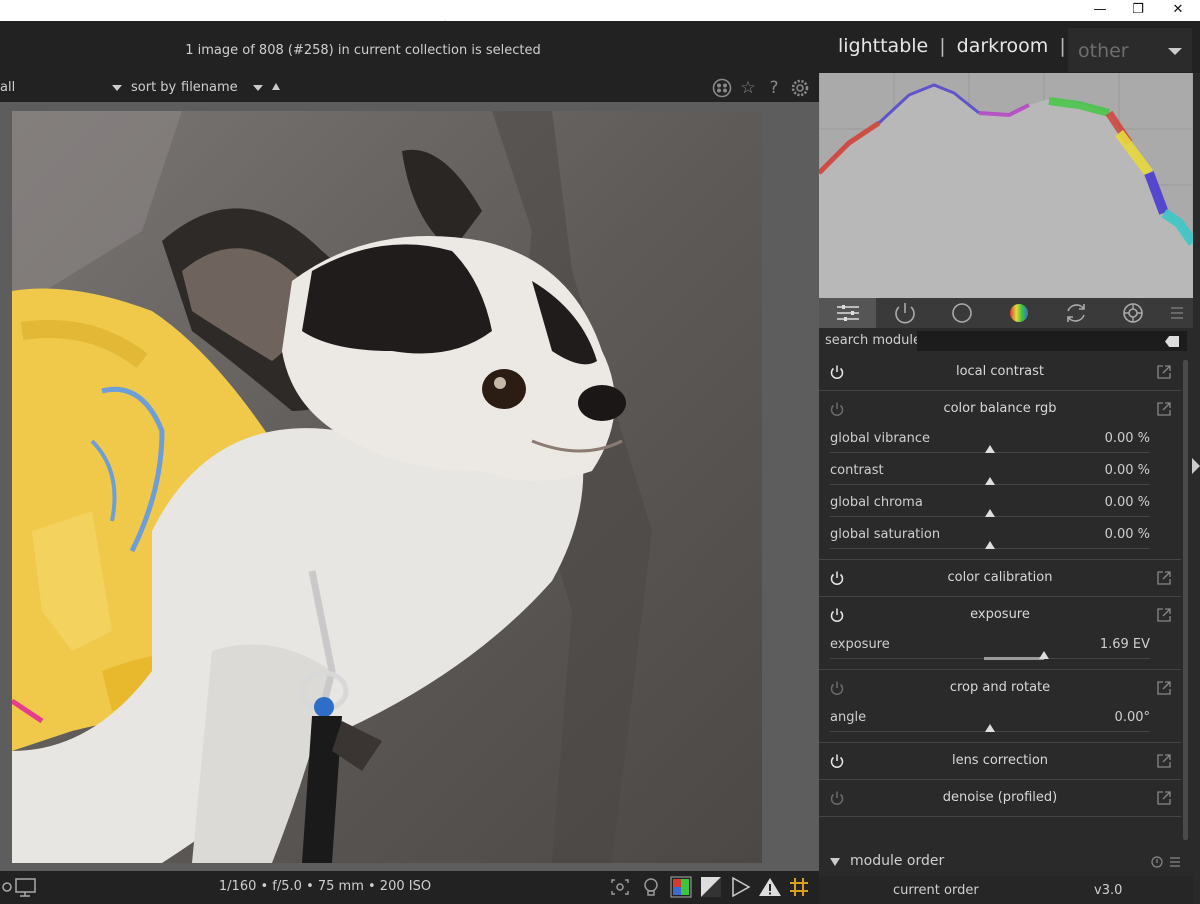 Image resolution: width=1200 pixels, height=904 pixels. What do you see at coordinates (1000, 649) in the screenshot?
I see `slider-exposure: exposure 1.69 EV` at bounding box center [1000, 649].